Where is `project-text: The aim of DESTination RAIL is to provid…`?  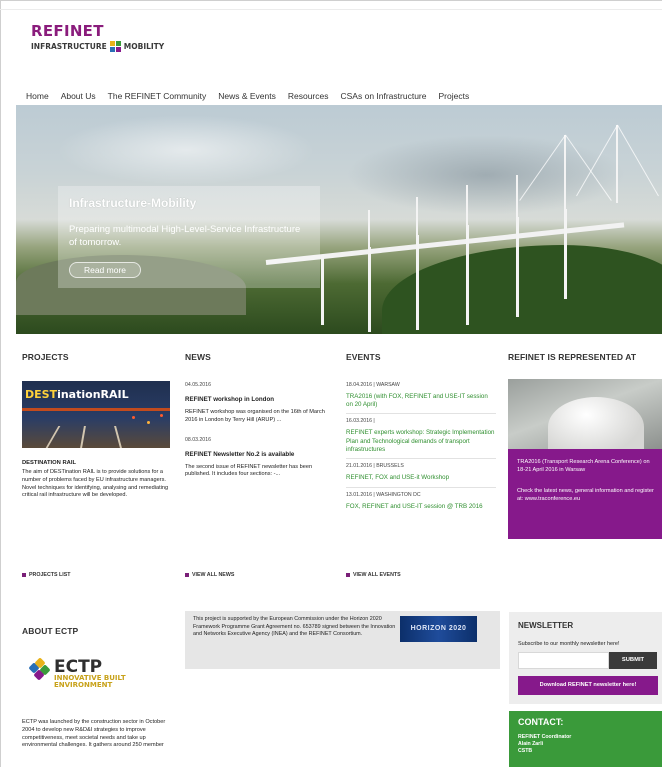 project-text: The aim of DESTination RAIL is to provid… is located at coordinates (95, 484).